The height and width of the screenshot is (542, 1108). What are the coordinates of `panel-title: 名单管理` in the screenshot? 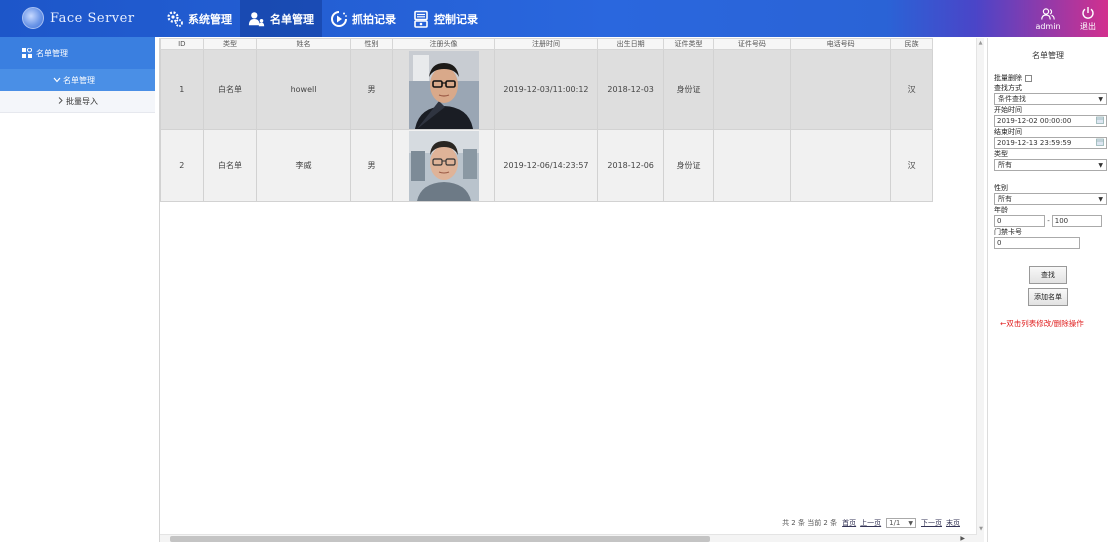 It's located at (1048, 55).